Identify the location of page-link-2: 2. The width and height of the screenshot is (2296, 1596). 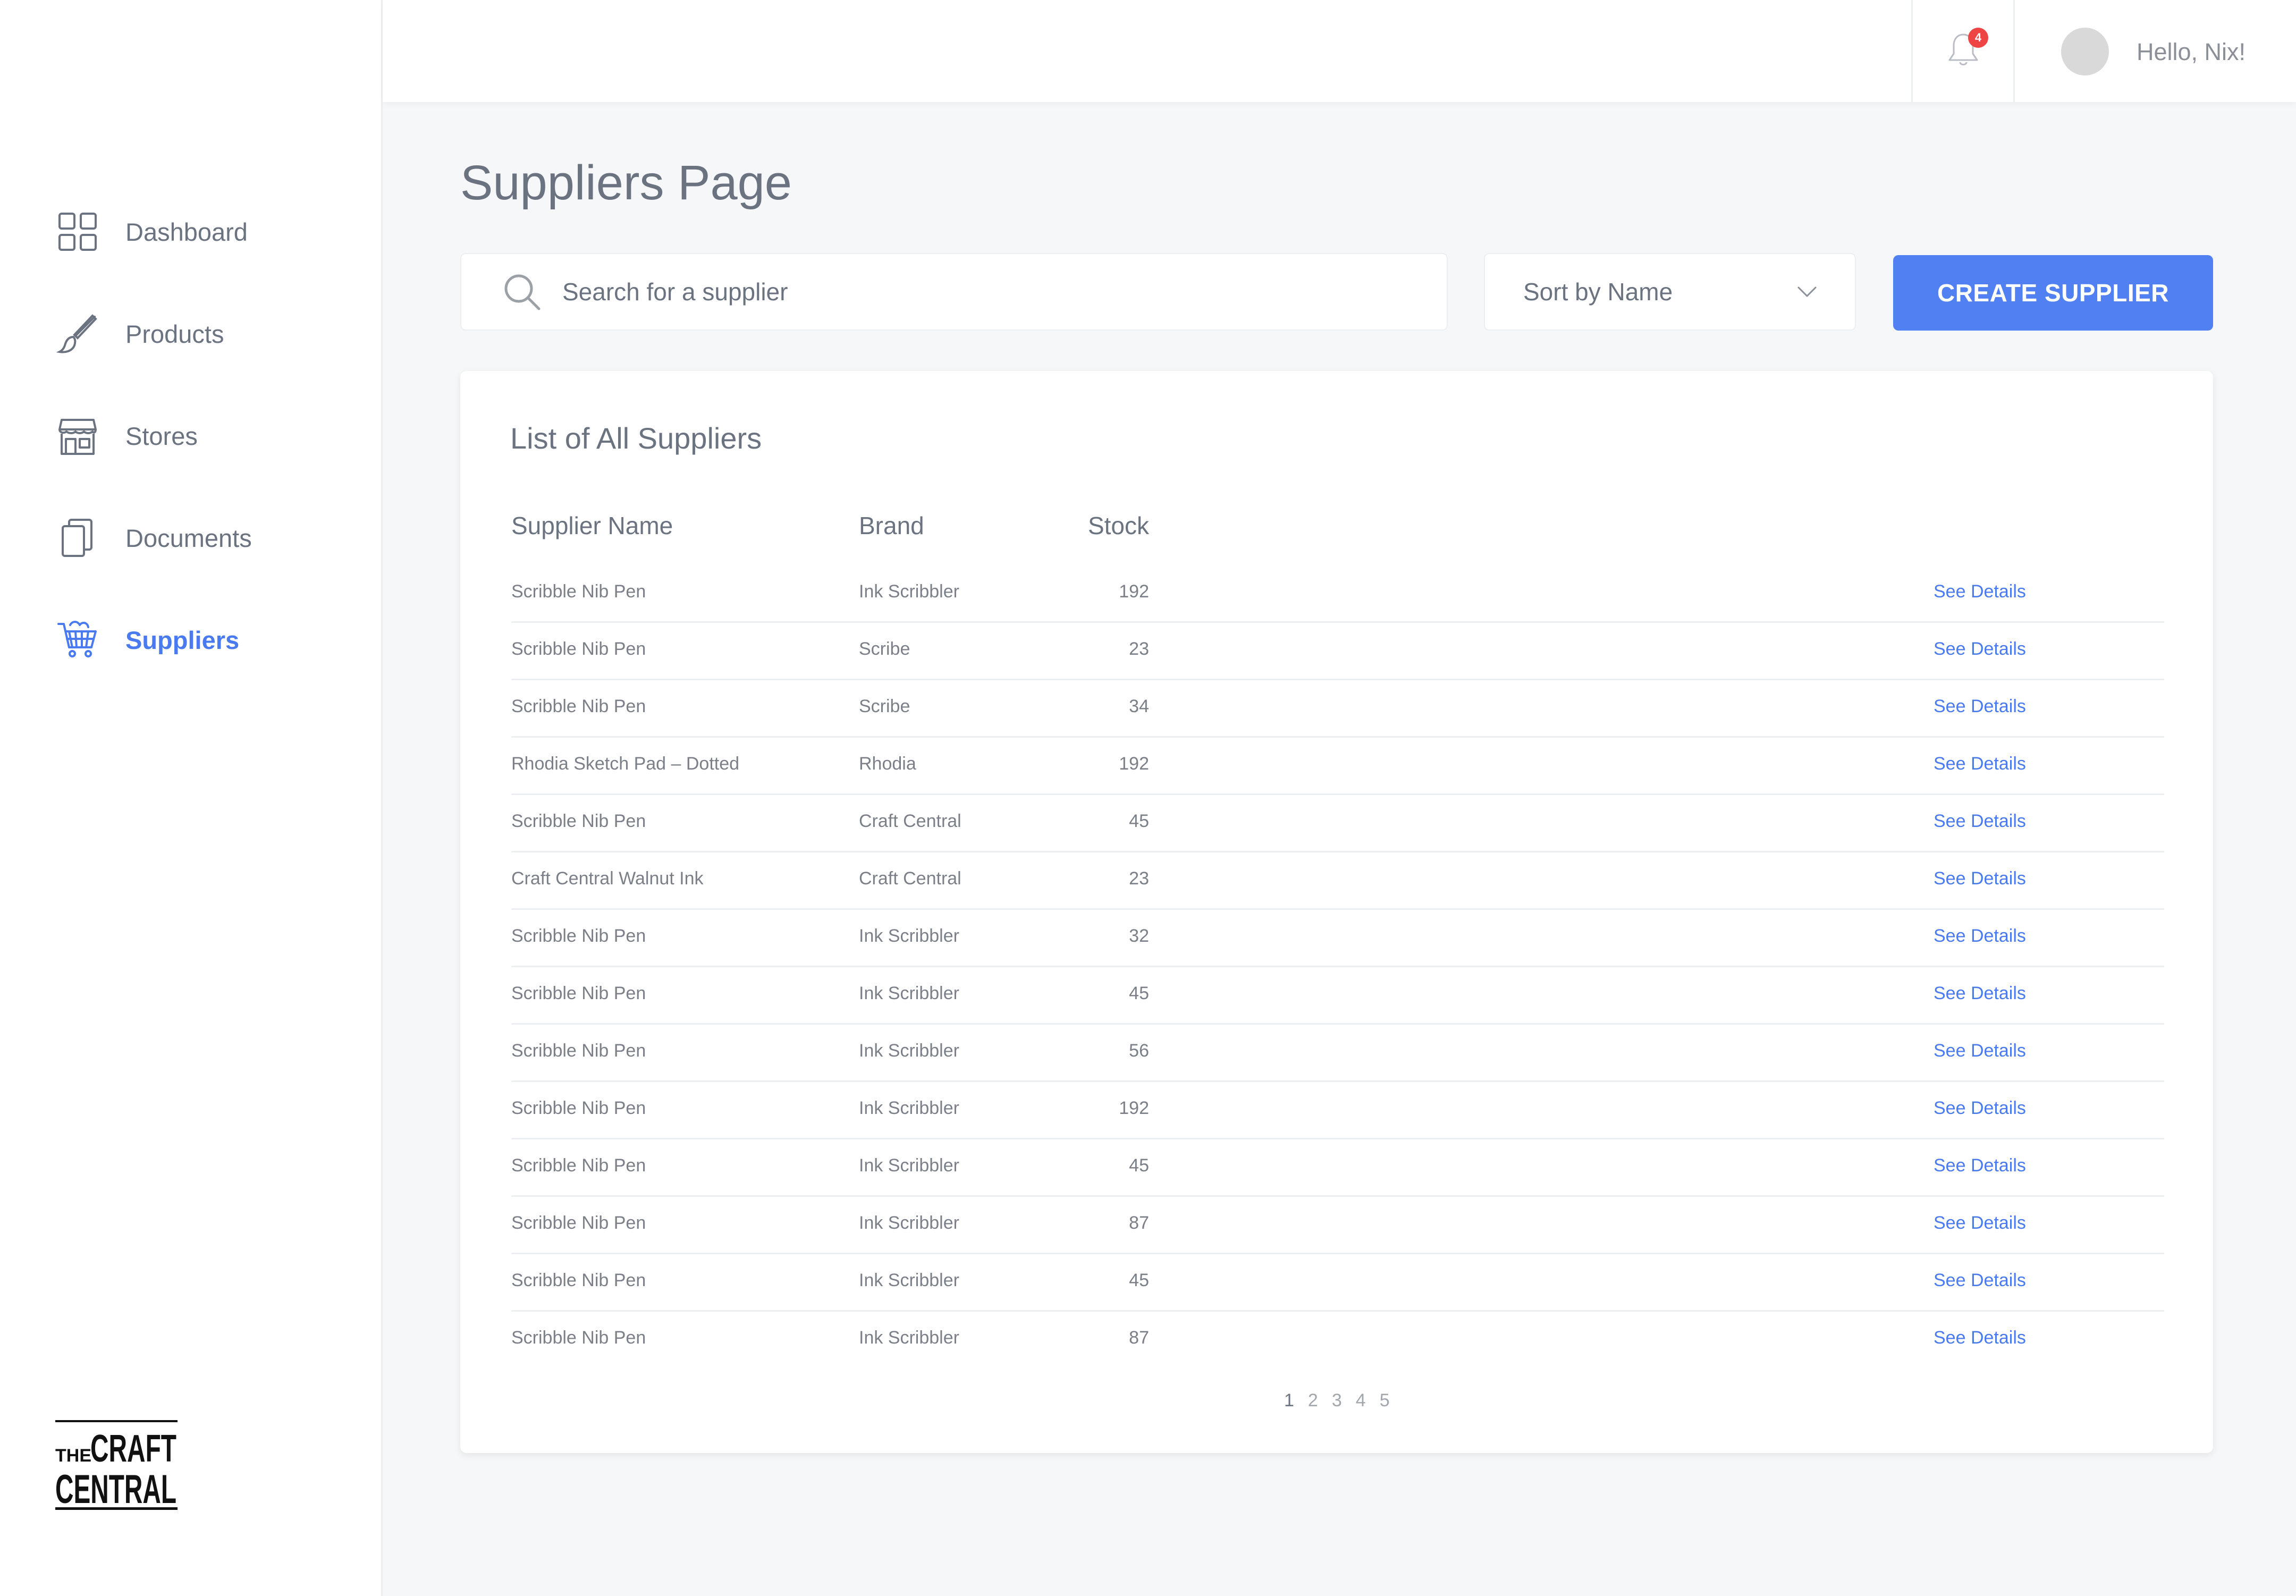
(1313, 1400).